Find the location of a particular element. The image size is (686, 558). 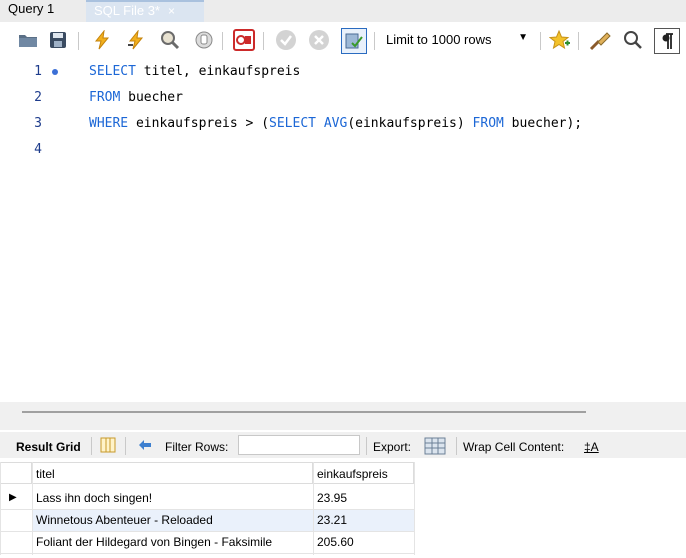

row-pointer-icon: ▶ is located at coordinates (13, 497).